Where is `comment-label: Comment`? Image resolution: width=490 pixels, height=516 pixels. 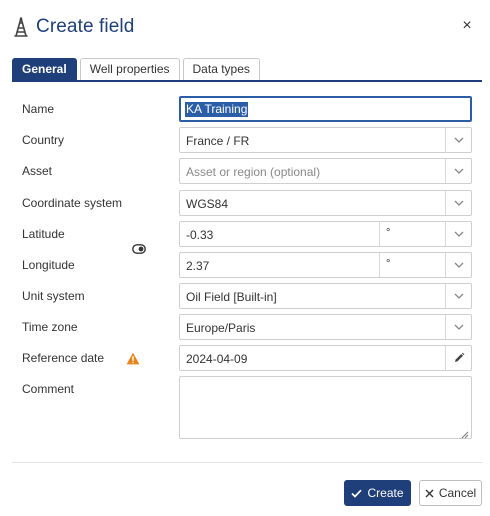
comment-label: Comment is located at coordinates (48, 389).